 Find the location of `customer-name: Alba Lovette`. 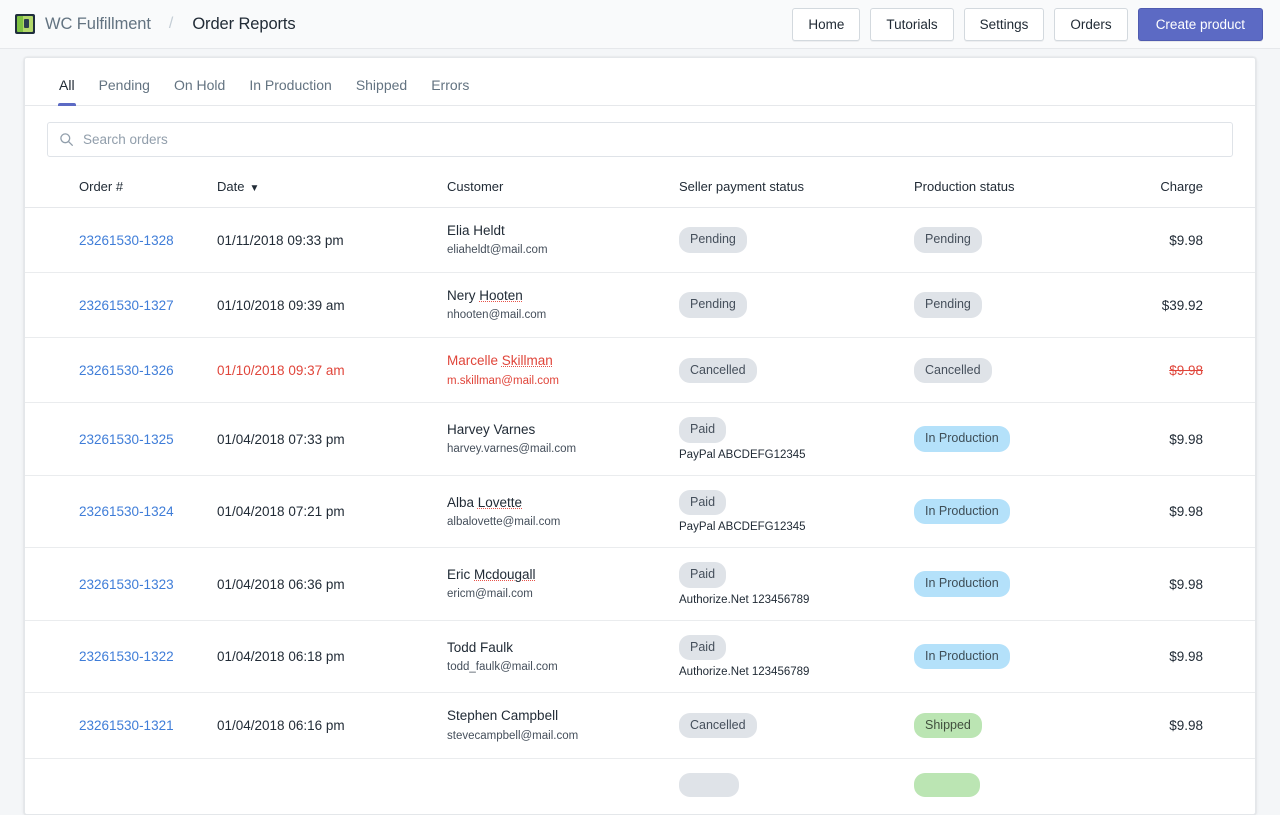

customer-name: Alba Lovette is located at coordinates (485, 502).